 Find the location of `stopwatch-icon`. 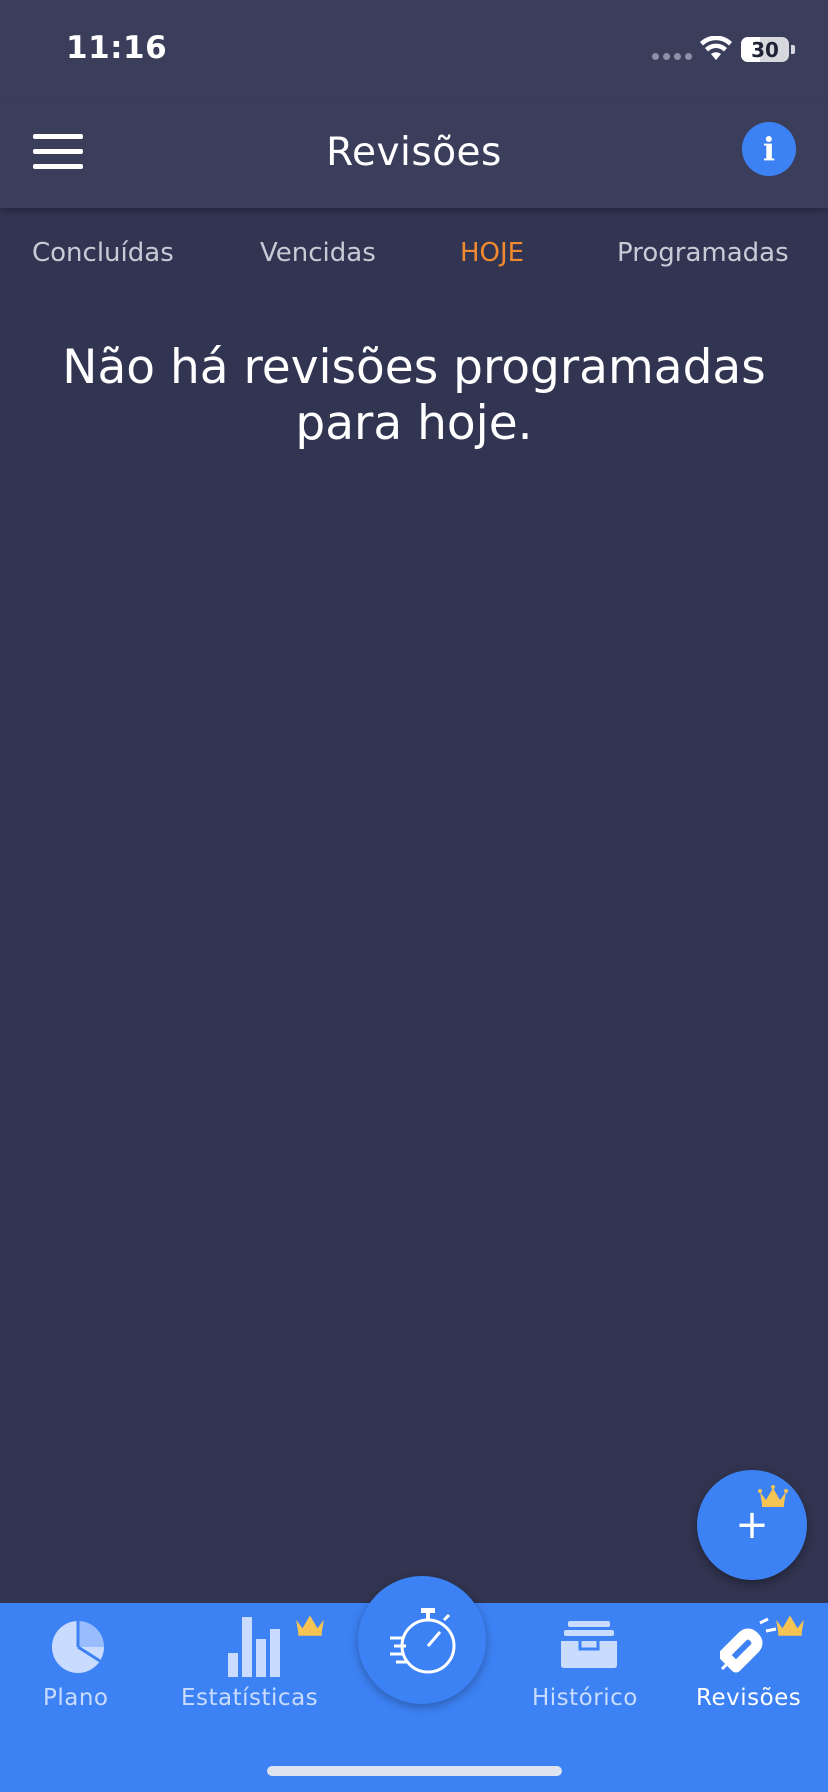

stopwatch-icon is located at coordinates (423, 1641).